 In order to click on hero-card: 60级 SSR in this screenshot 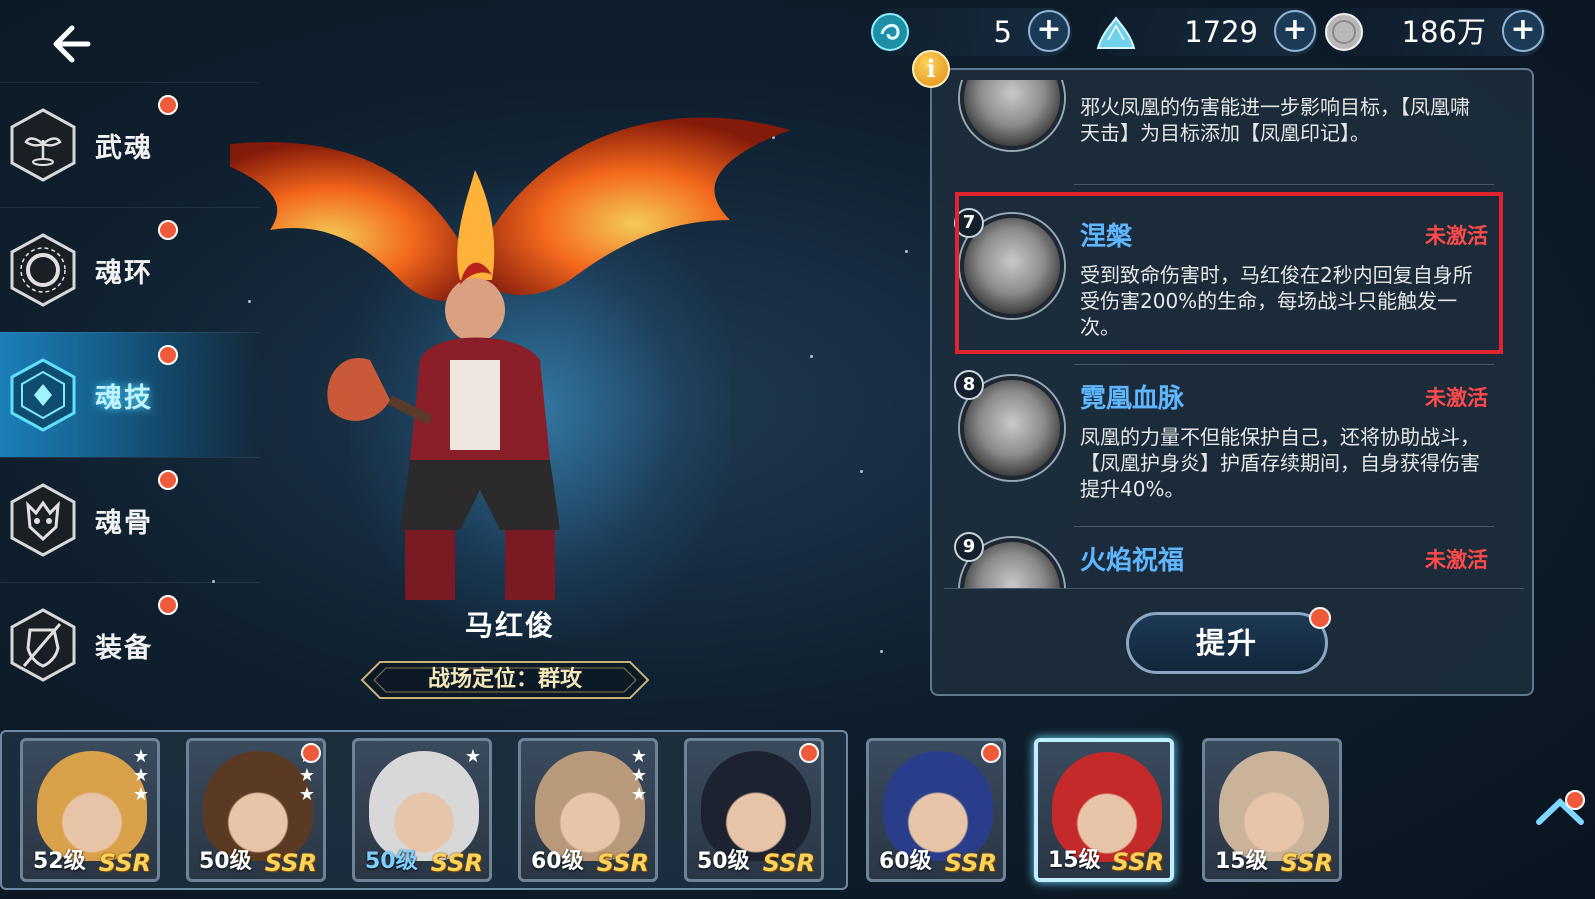, I will do `click(936, 810)`.